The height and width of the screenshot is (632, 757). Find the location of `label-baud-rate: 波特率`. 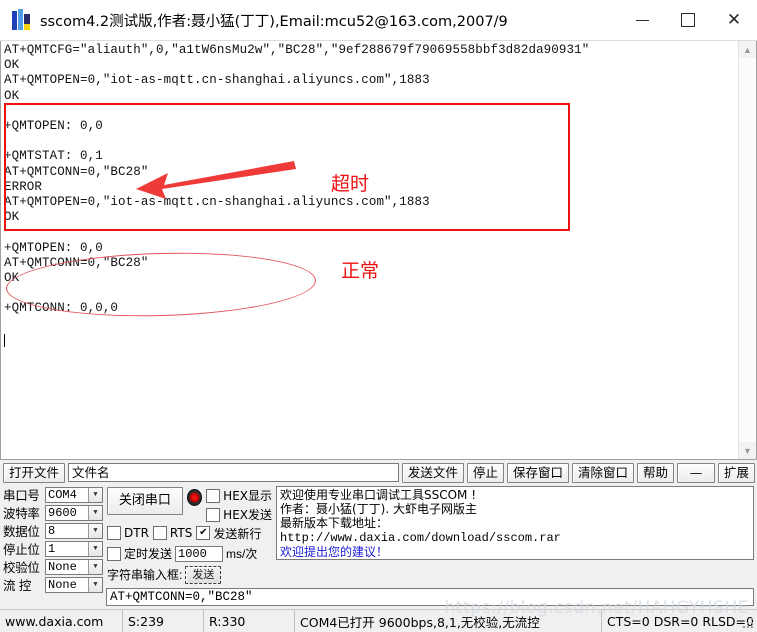

label-baud-rate: 波特率 is located at coordinates (21, 513).